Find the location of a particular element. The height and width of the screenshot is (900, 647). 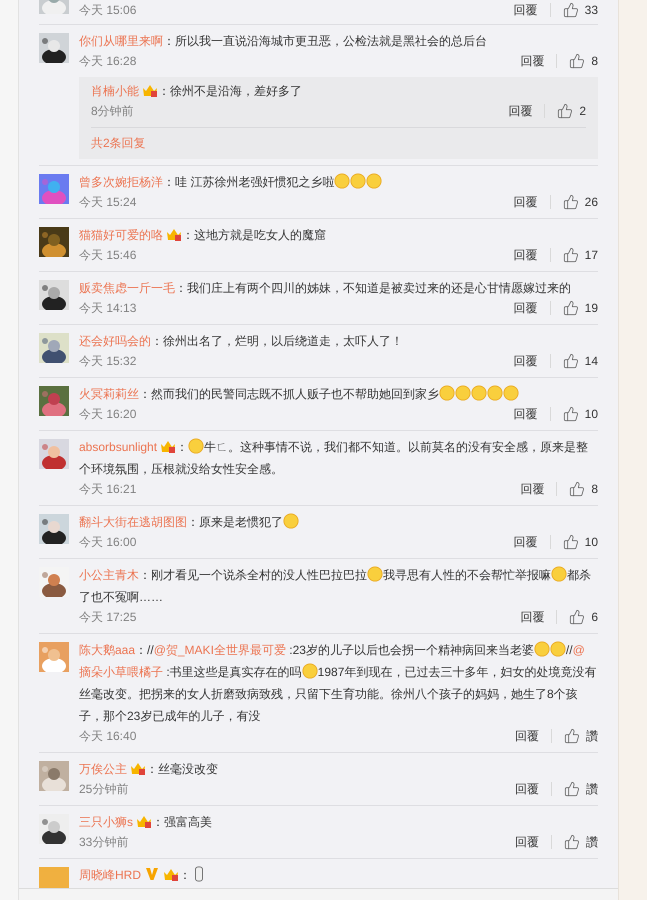

comment-text: ：刚才看见一个说杀全村的没人性巴拉巴拉 is located at coordinates (253, 575).